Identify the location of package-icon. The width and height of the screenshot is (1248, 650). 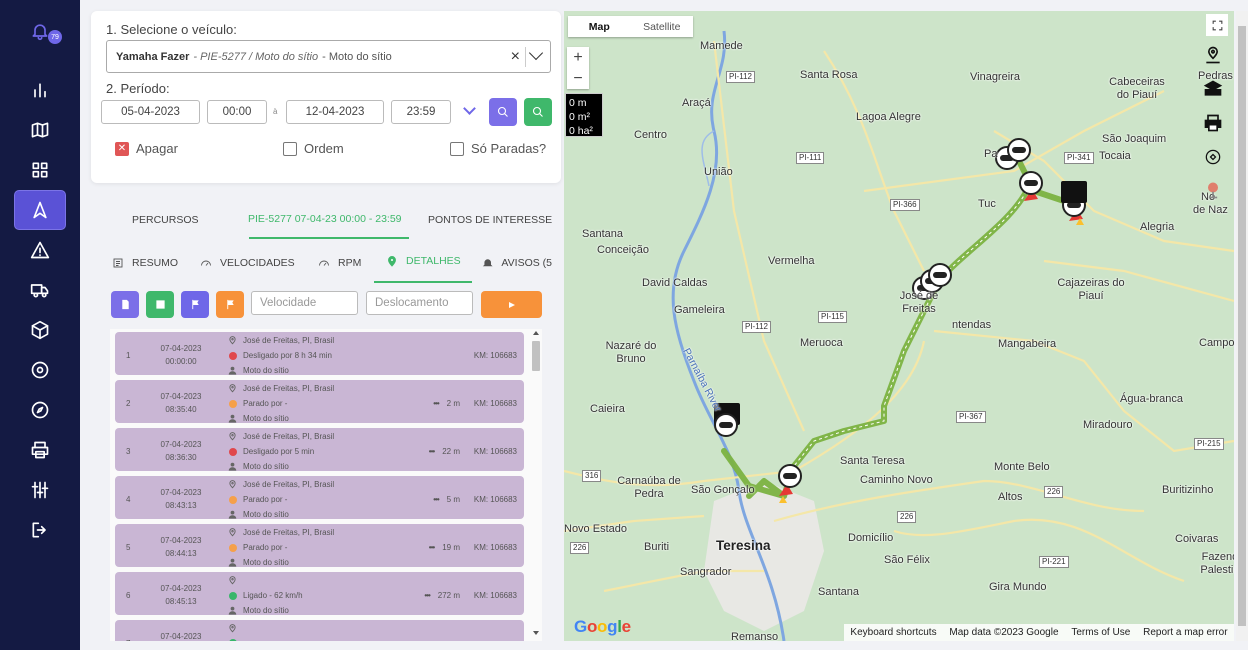
(40, 330).